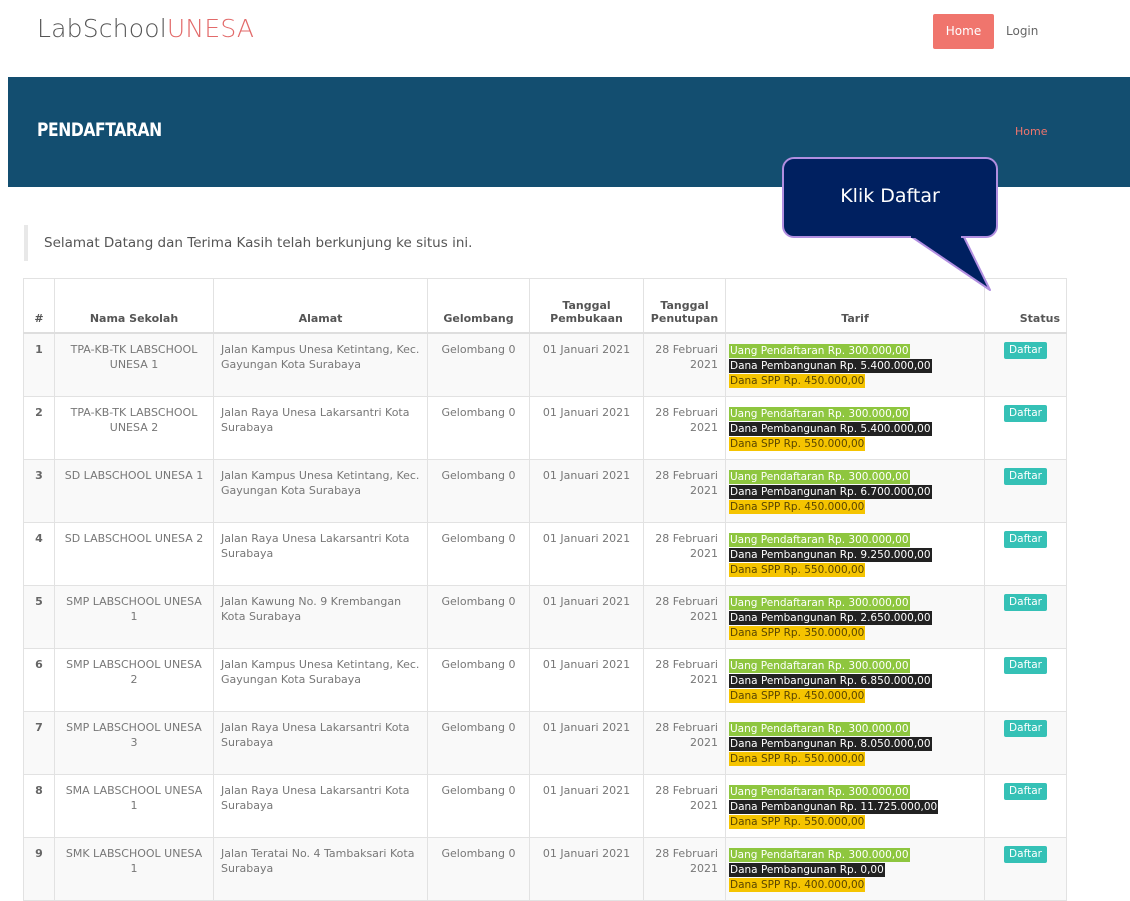  I want to click on row-number: 3, so click(39, 490).